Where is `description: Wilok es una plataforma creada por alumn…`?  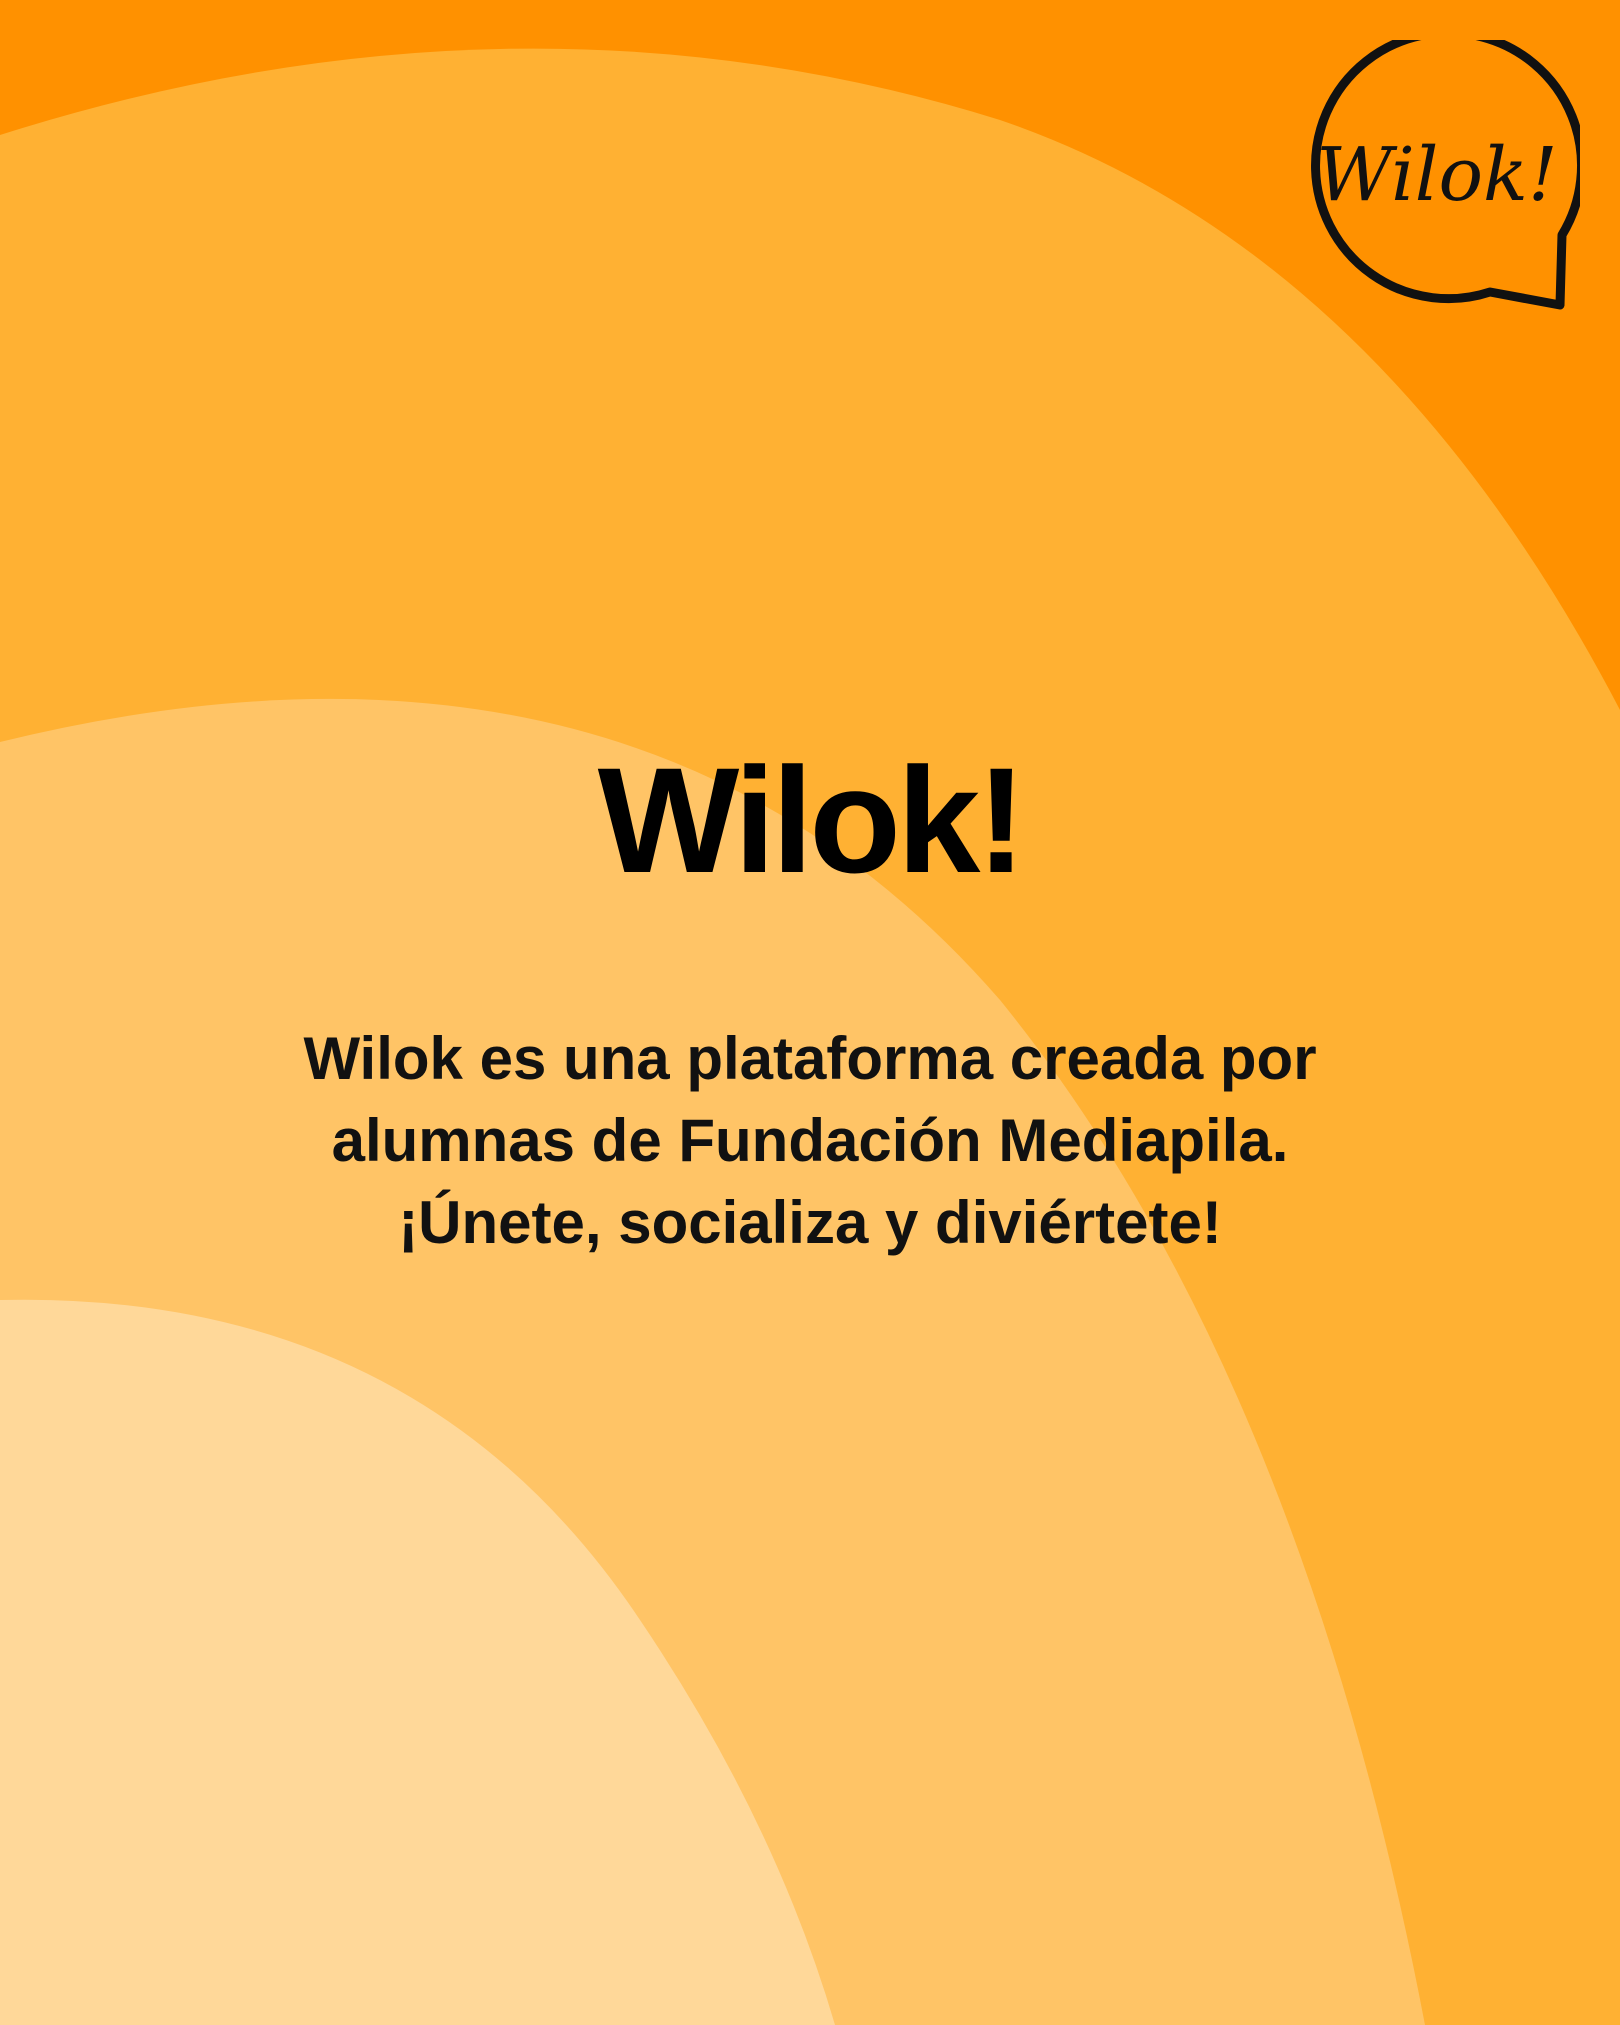
description: Wilok es una plataforma creada por alumn… is located at coordinates (810, 1141).